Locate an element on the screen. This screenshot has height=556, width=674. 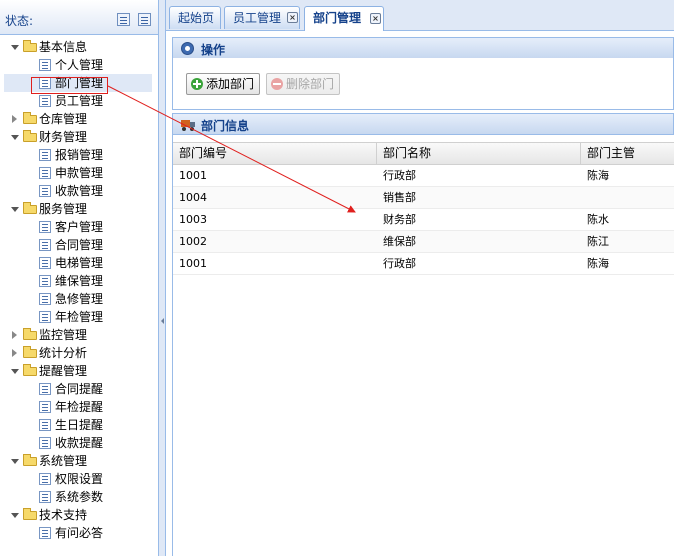
tree-node-label: 年检管理 is located at coordinates (79, 317).